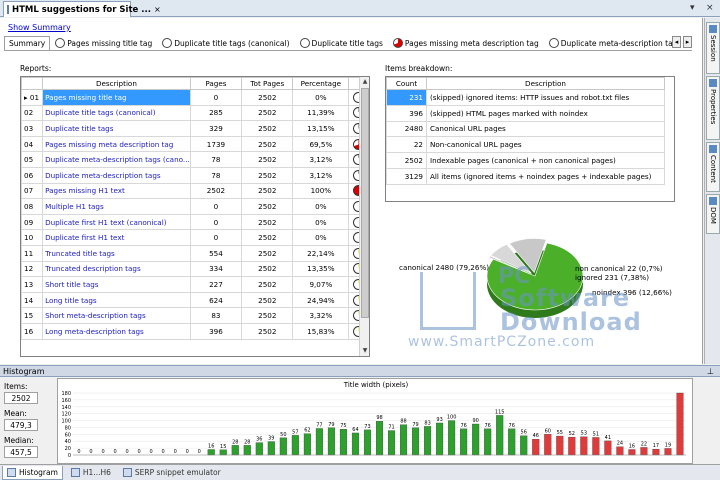 This screenshot has height=480, width=720. Describe the element at coordinates (32, 472) in the screenshot. I see `bottom-tab-histogram: Histogram` at that location.